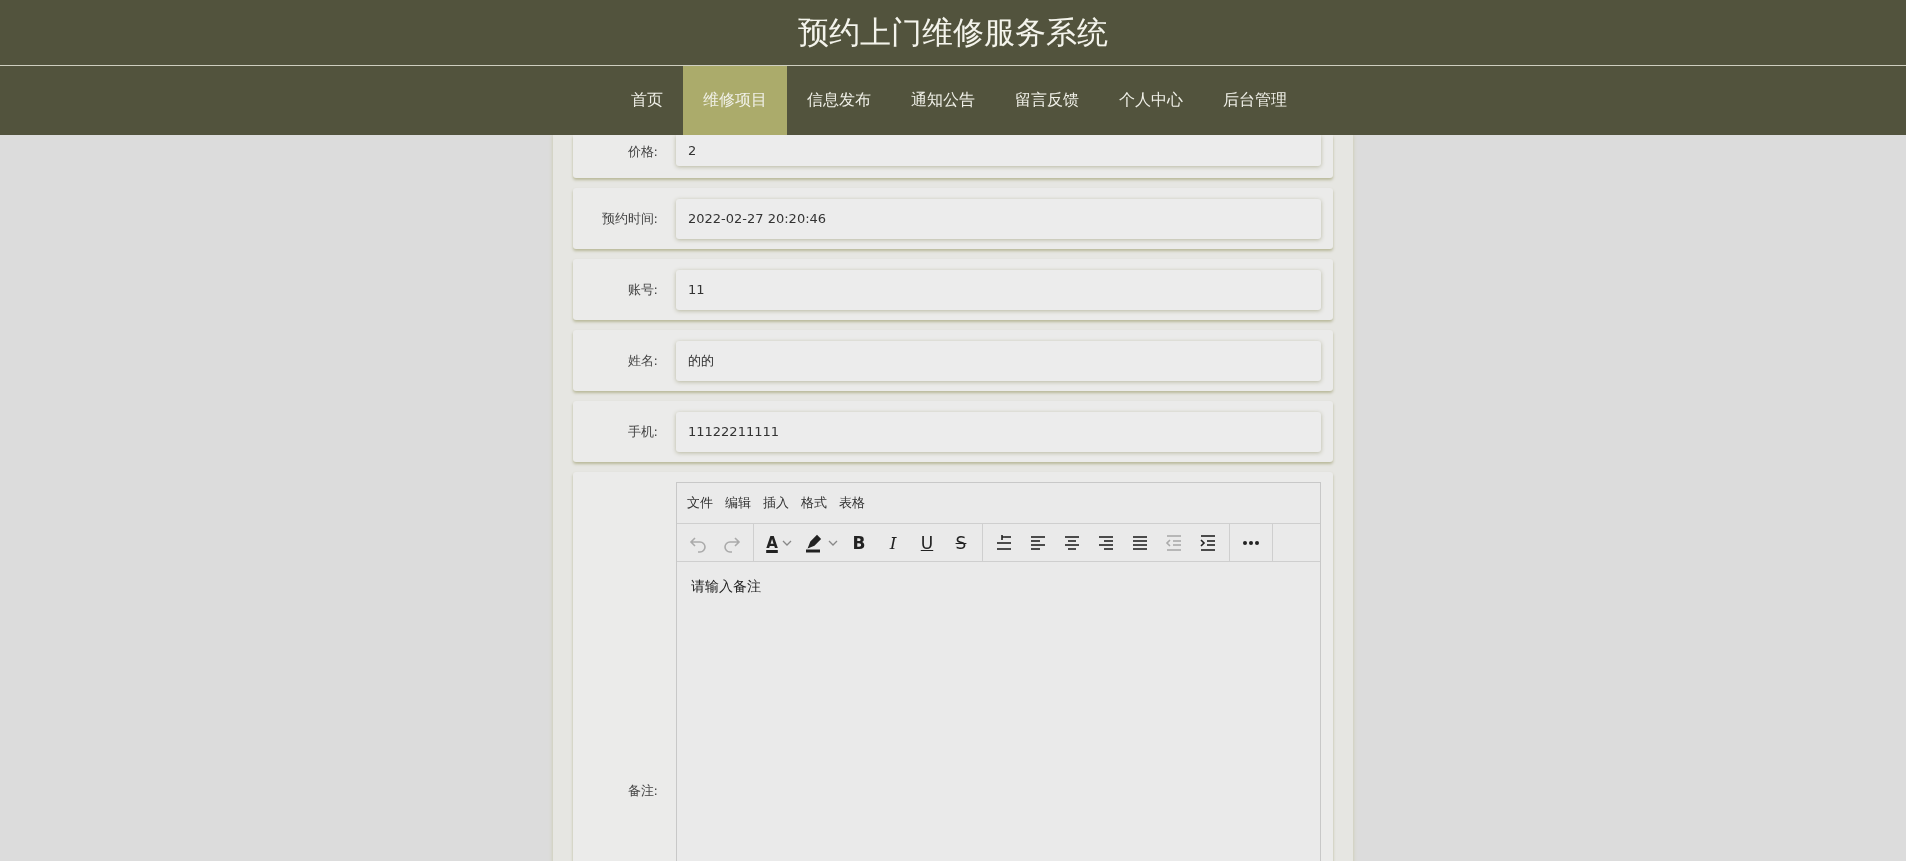 The width and height of the screenshot is (1906, 861). Describe the element at coordinates (1174, 542) in the screenshot. I see `outdent-icon` at that location.